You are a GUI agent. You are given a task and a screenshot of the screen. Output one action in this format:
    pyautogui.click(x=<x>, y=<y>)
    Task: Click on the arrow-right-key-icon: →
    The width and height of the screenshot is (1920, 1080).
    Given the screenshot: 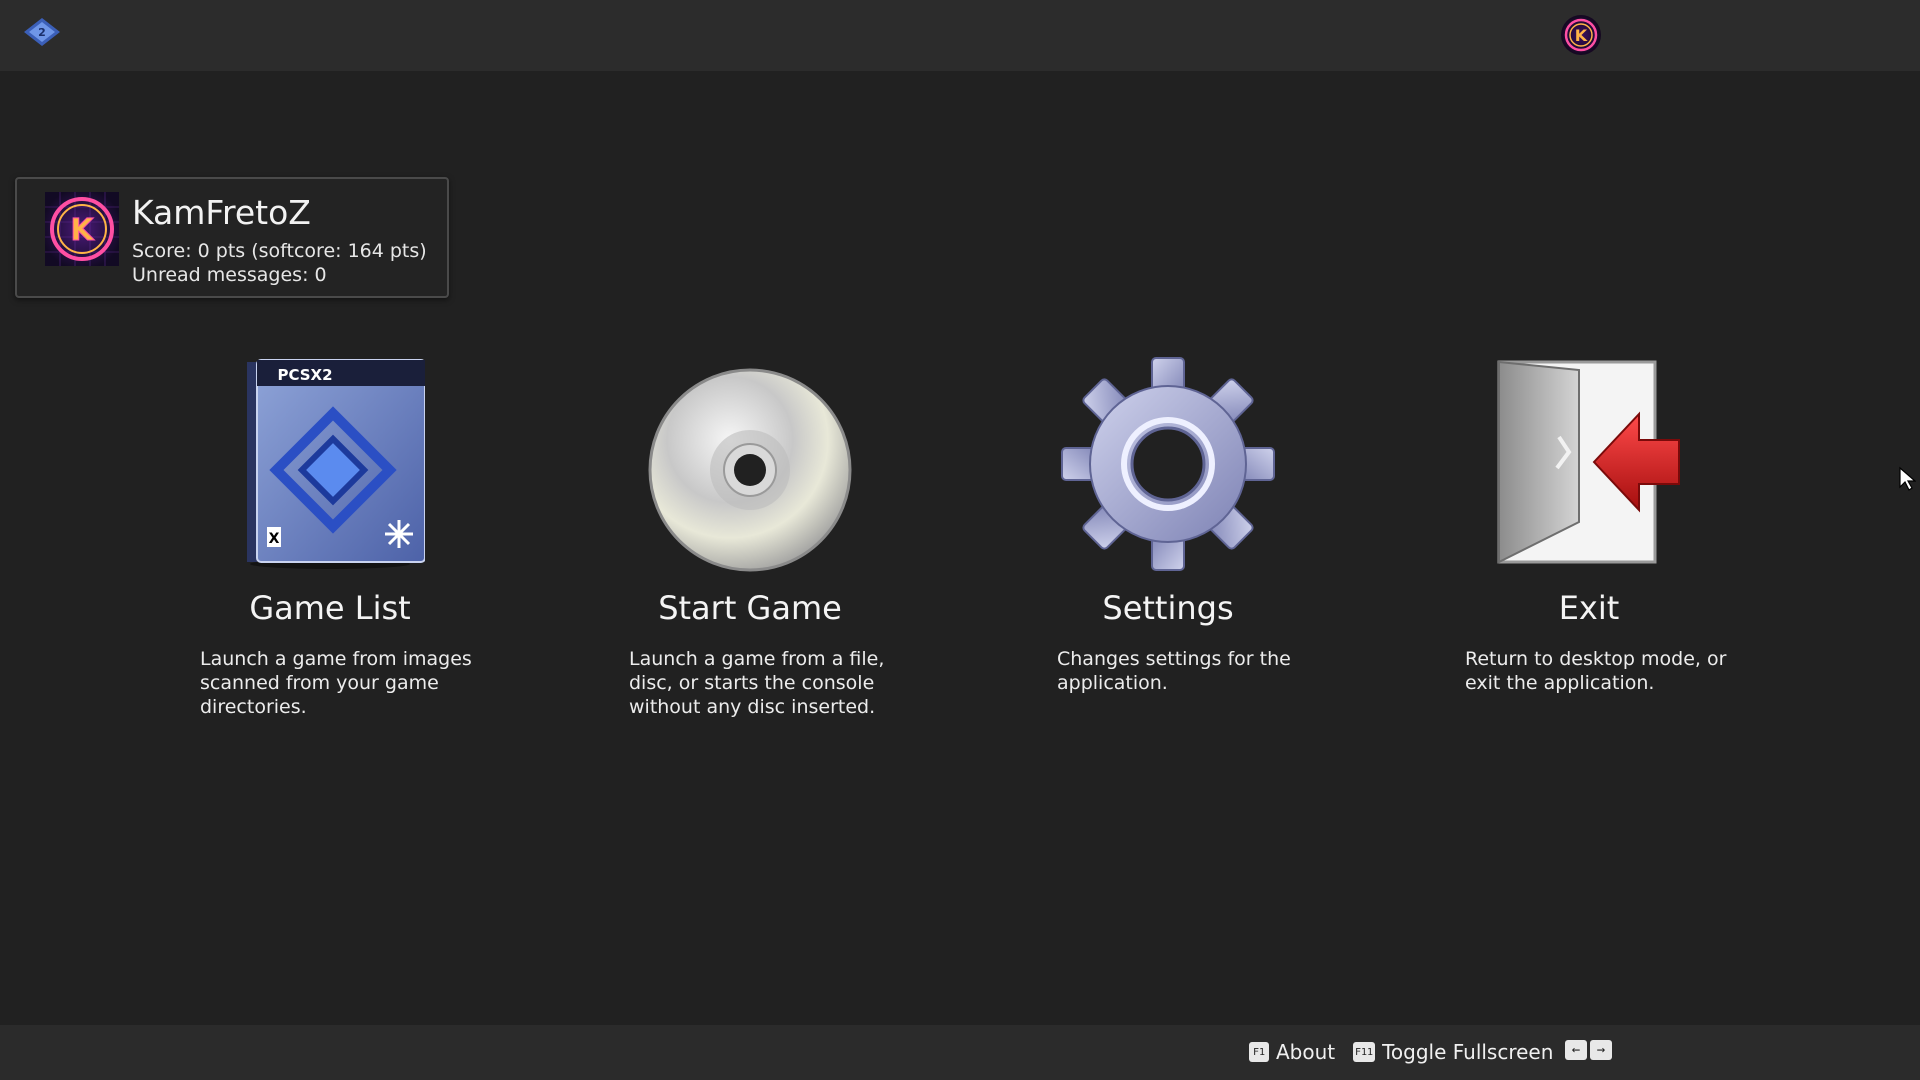 What is the action you would take?
    pyautogui.click(x=1601, y=1050)
    